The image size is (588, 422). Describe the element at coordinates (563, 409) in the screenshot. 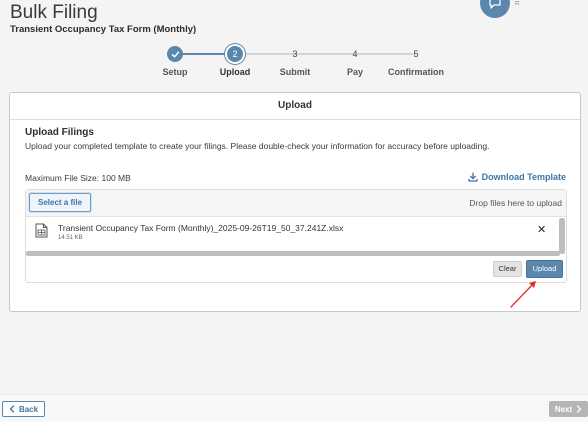

I see `next-label: Next` at that location.